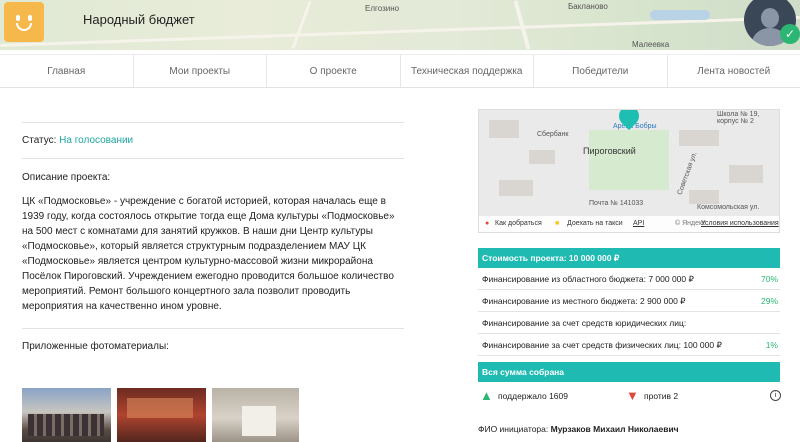 This screenshot has height=442, width=800. Describe the element at coordinates (553, 134) in the screenshot. I see `map-label-sberbank: Сбербанк` at that location.